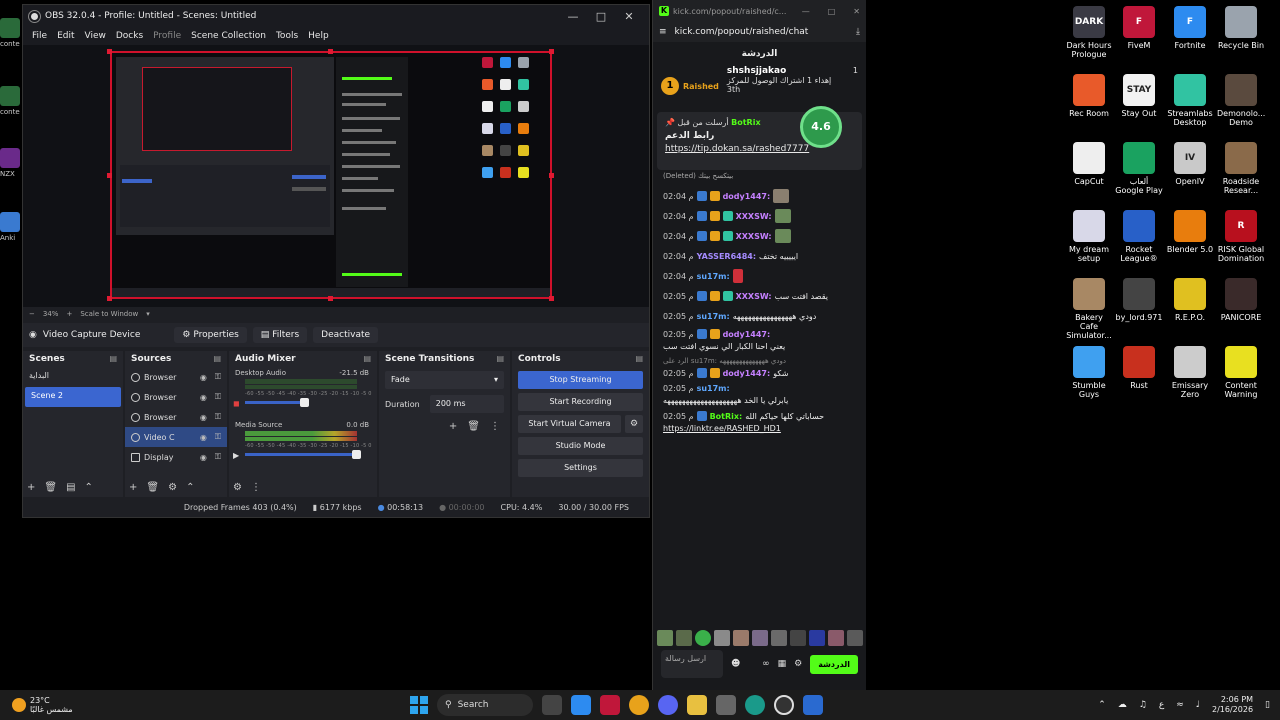 This screenshot has width=1280, height=720. Describe the element at coordinates (1180, 705) in the screenshot. I see `wifi-icon: ≈` at that location.